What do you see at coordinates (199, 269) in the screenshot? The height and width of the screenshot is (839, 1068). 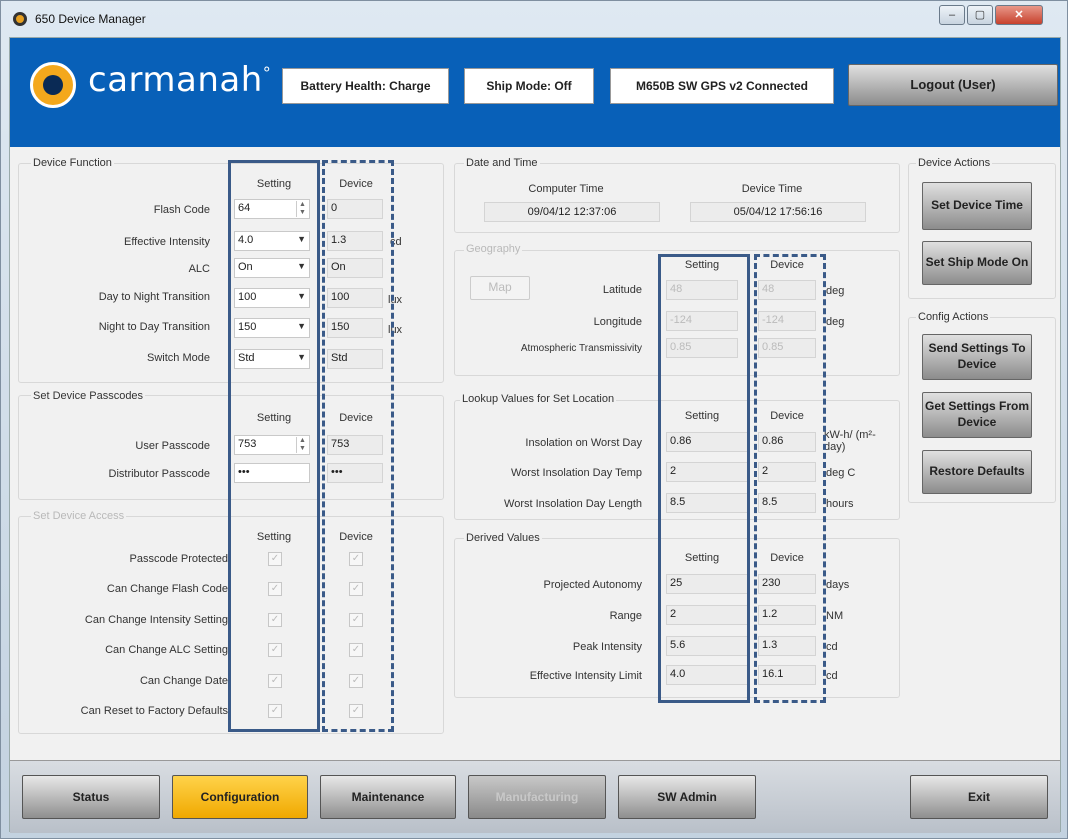 I see `alc-label: ALC` at bounding box center [199, 269].